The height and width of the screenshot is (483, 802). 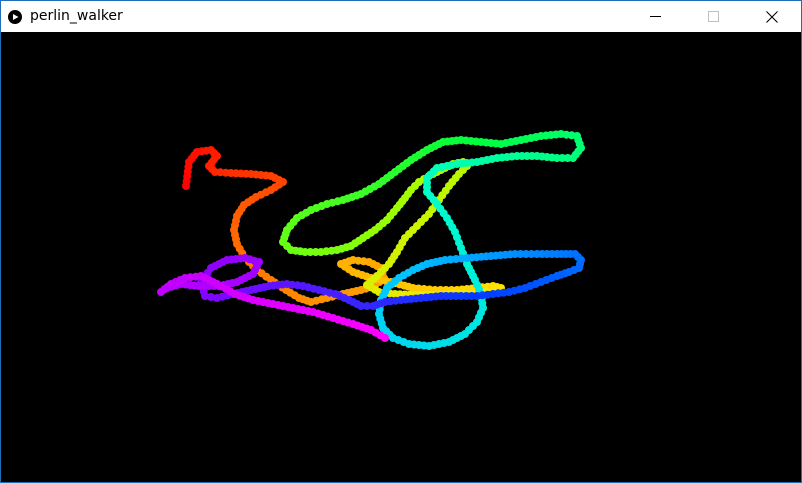 I want to click on close-button, so click(x=771, y=16).